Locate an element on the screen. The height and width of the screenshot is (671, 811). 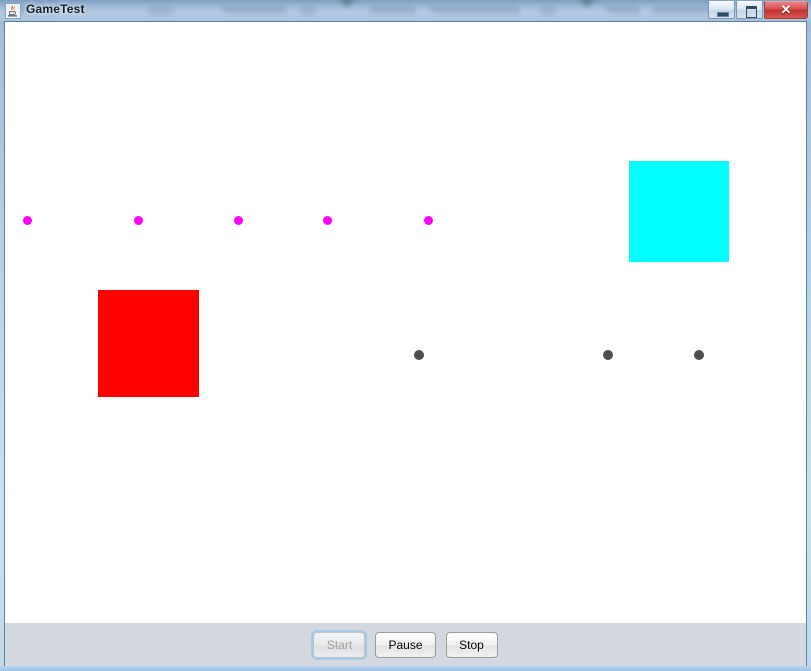
stop-button: Stop is located at coordinates (471, 644).